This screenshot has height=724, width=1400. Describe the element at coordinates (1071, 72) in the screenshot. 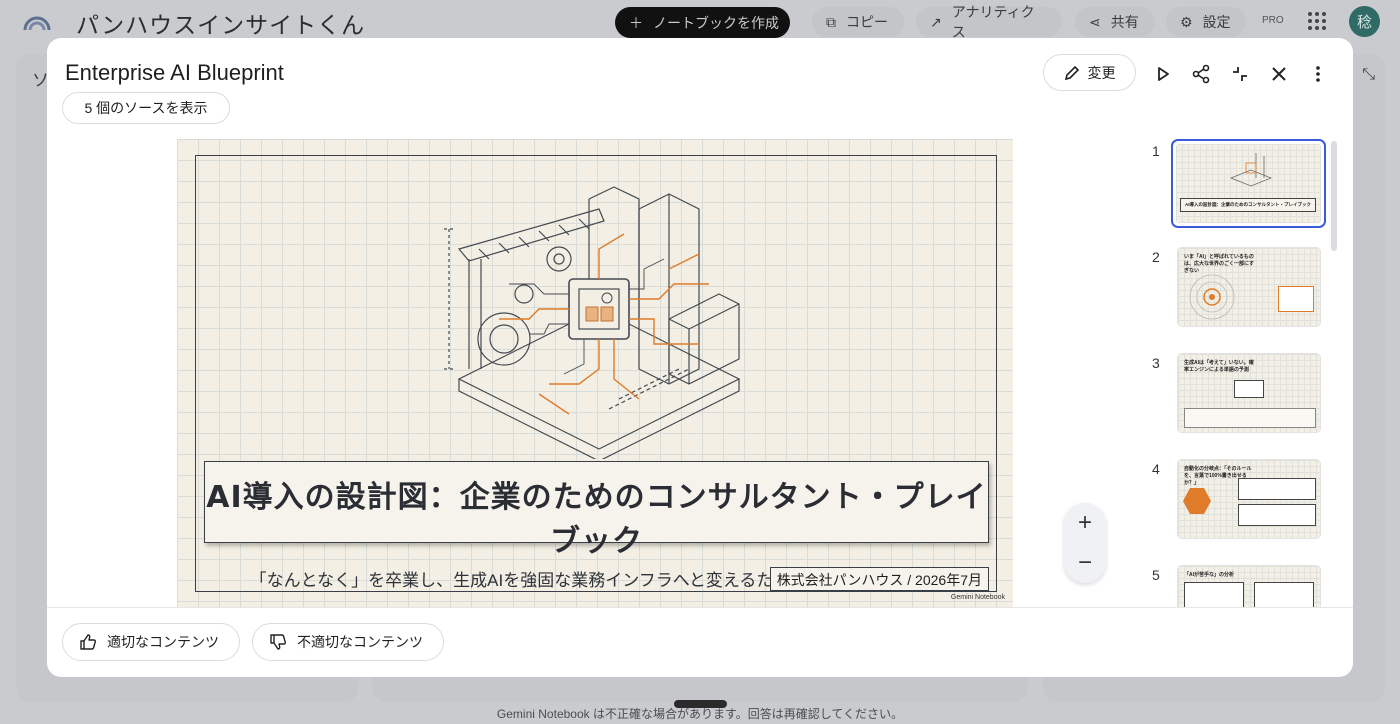

I see `pencil-icon` at that location.